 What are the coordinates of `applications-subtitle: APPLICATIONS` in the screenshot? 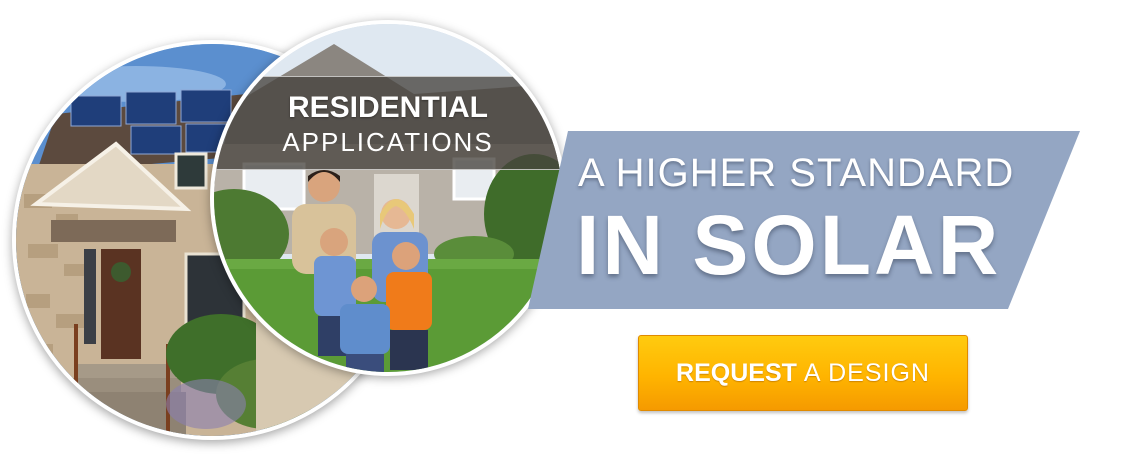 It's located at (388, 142).